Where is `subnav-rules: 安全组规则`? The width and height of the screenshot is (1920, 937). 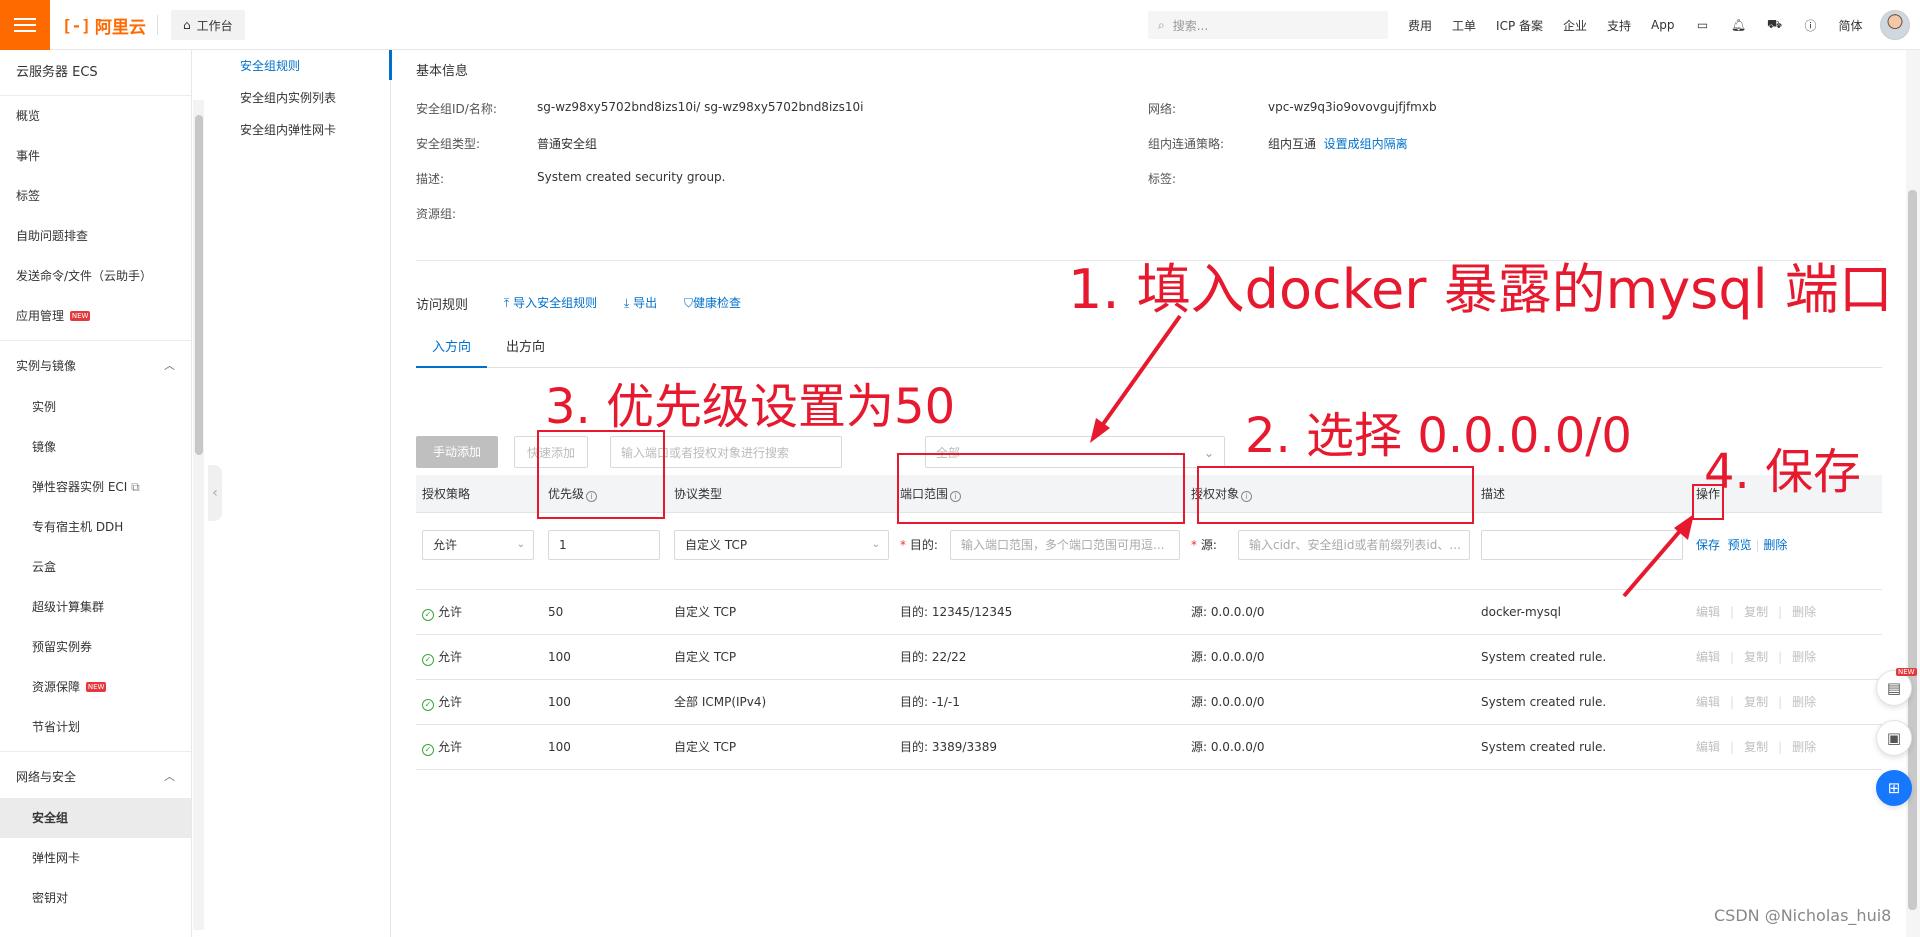
subnav-rules: 安全组规则 is located at coordinates (307, 66).